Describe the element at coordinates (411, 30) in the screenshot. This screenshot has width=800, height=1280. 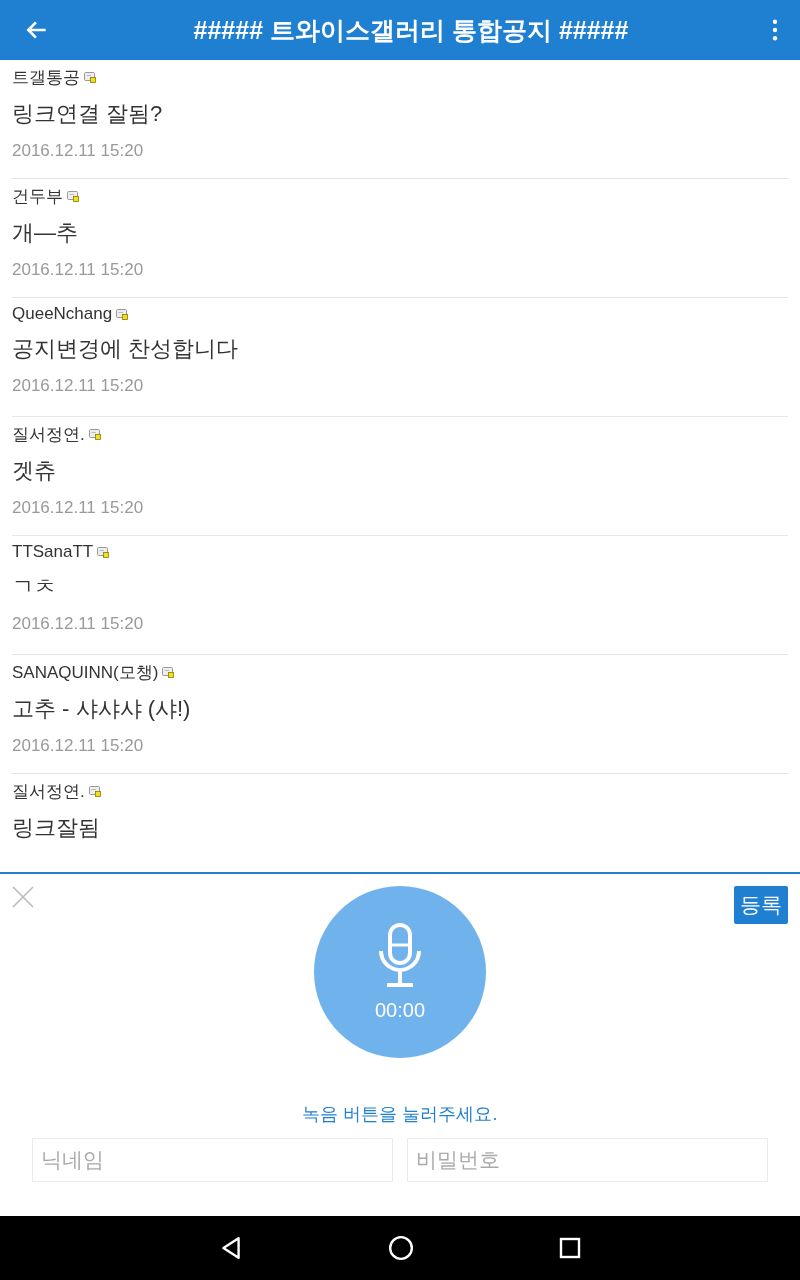
I see `screen-title: ##### 트와이스갤러리 통합공지 #####` at that location.